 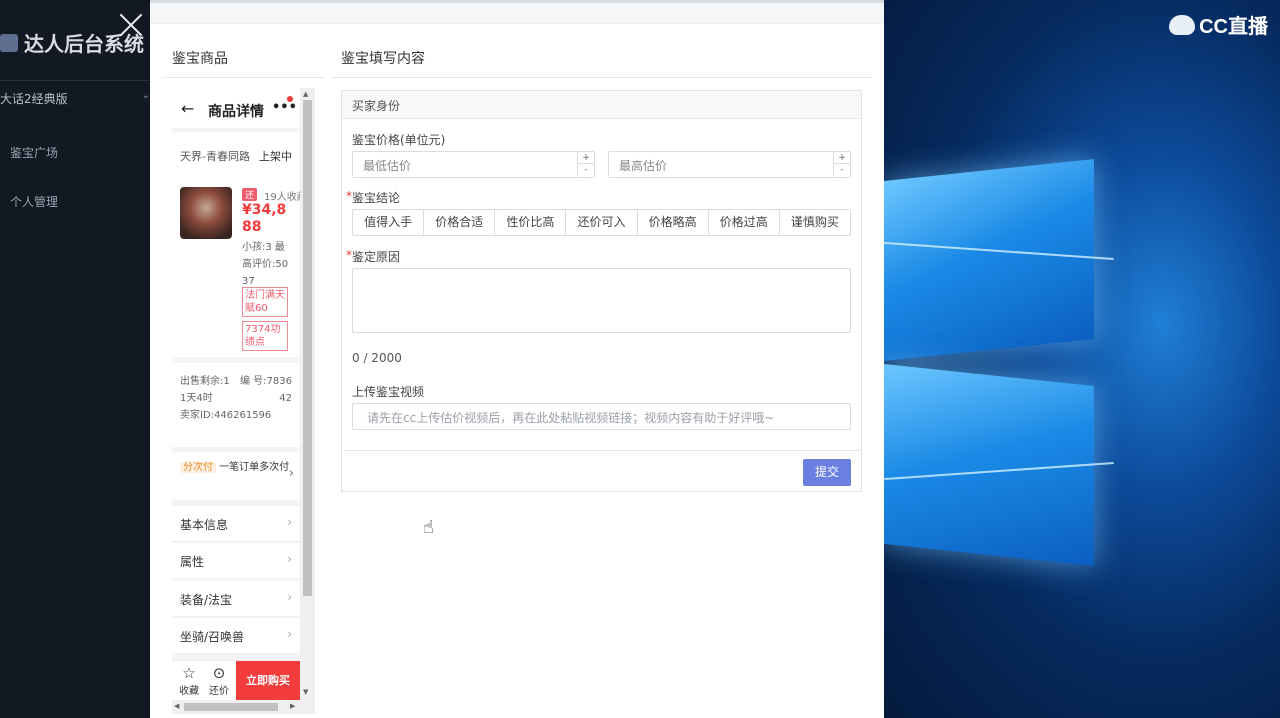 I want to click on price-label: 鉴宝价格(单位元), so click(x=399, y=140).